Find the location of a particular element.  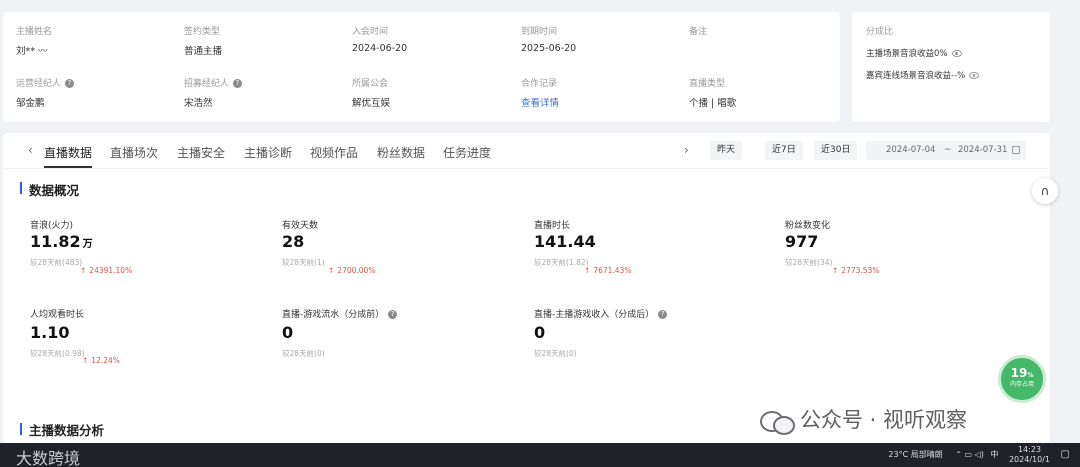

metric-label: 粉丝数变化 is located at coordinates (808, 226).